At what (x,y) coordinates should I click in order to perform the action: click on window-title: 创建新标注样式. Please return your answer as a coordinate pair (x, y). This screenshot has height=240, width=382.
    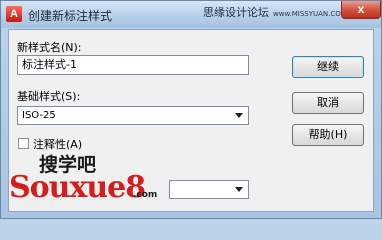
    Looking at the image, I should click on (70, 16).